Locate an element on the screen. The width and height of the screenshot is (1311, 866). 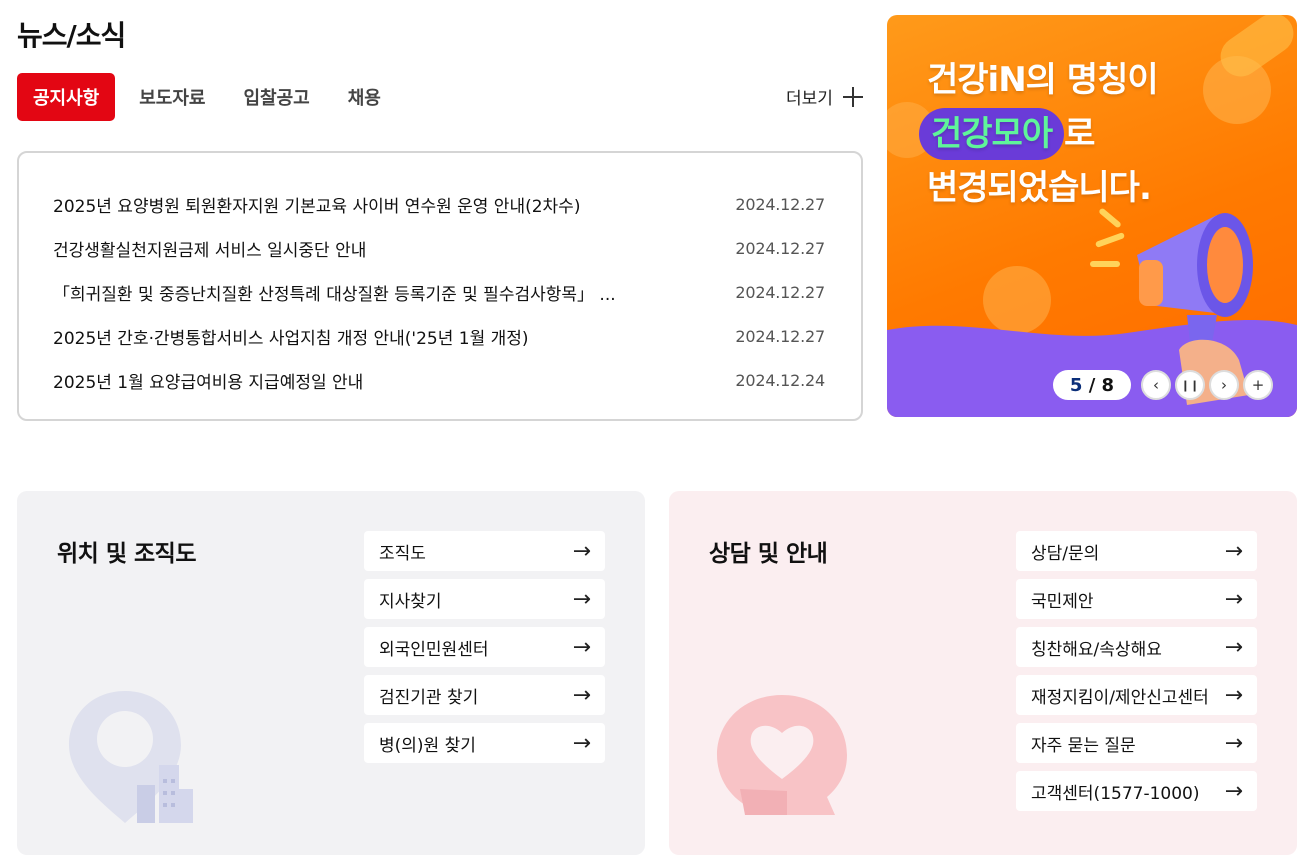
banner-controls: 5 / 8 ‹ ❙❙ › + is located at coordinates (1165, 385).